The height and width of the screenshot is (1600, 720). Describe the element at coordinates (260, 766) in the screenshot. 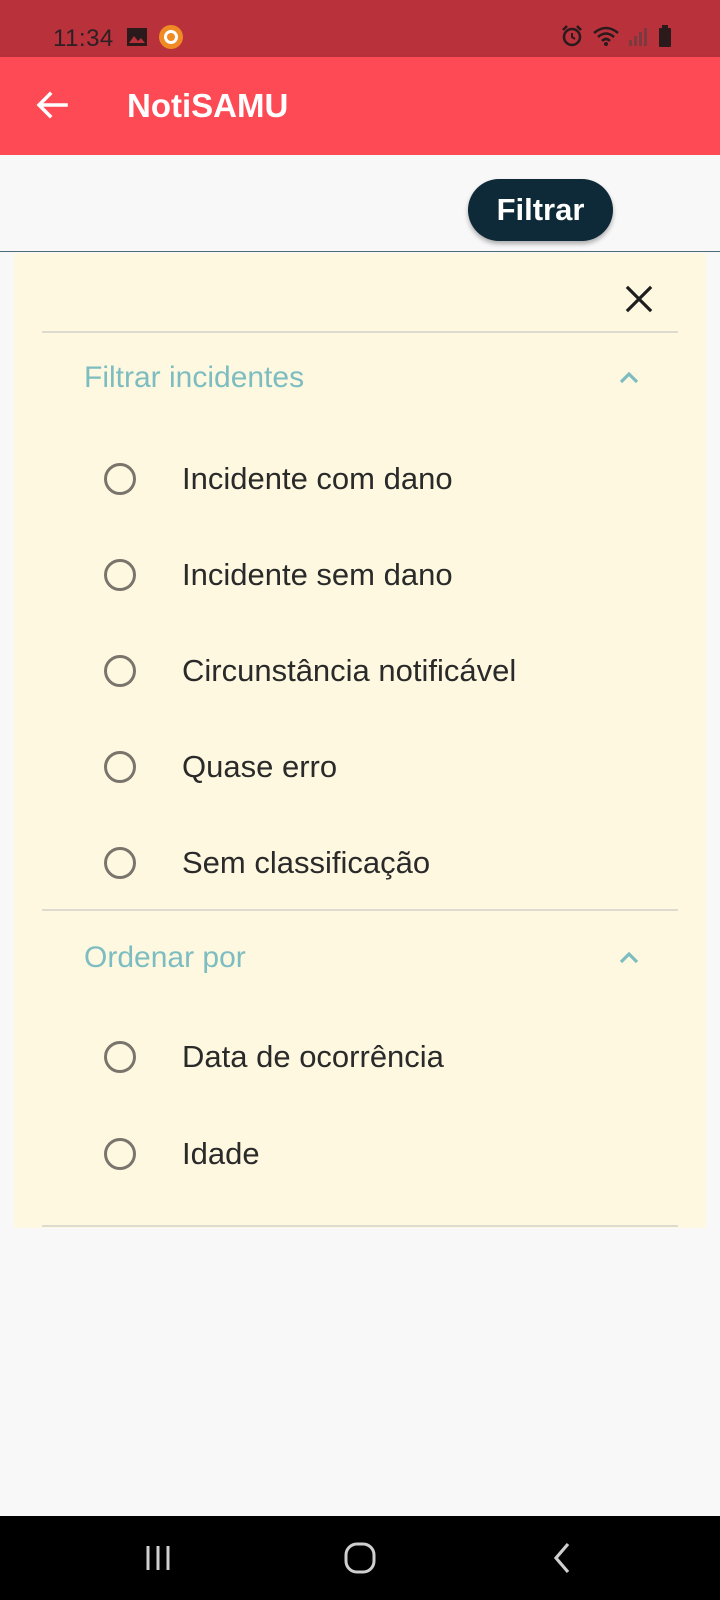

I see `option-label: Quase erro` at that location.